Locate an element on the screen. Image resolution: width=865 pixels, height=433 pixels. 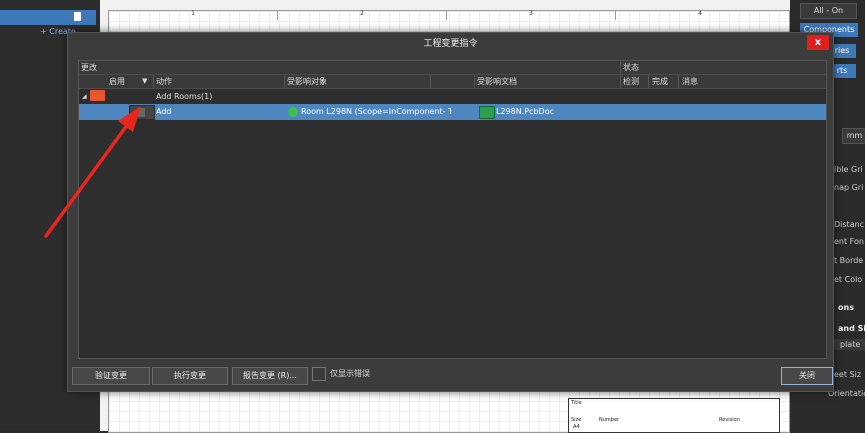
row-action: Add is located at coordinates (164, 111).